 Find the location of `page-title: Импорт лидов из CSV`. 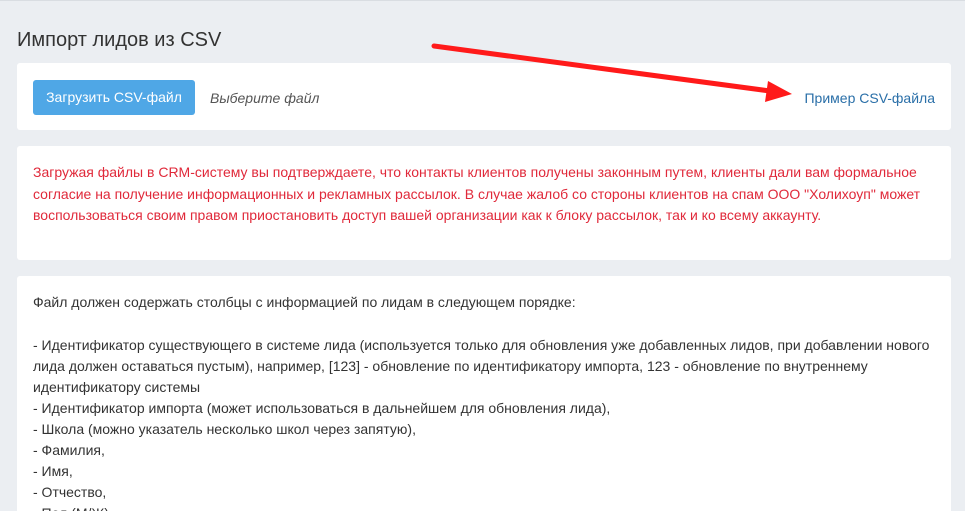

page-title: Импорт лидов из CSV is located at coordinates (119, 40).